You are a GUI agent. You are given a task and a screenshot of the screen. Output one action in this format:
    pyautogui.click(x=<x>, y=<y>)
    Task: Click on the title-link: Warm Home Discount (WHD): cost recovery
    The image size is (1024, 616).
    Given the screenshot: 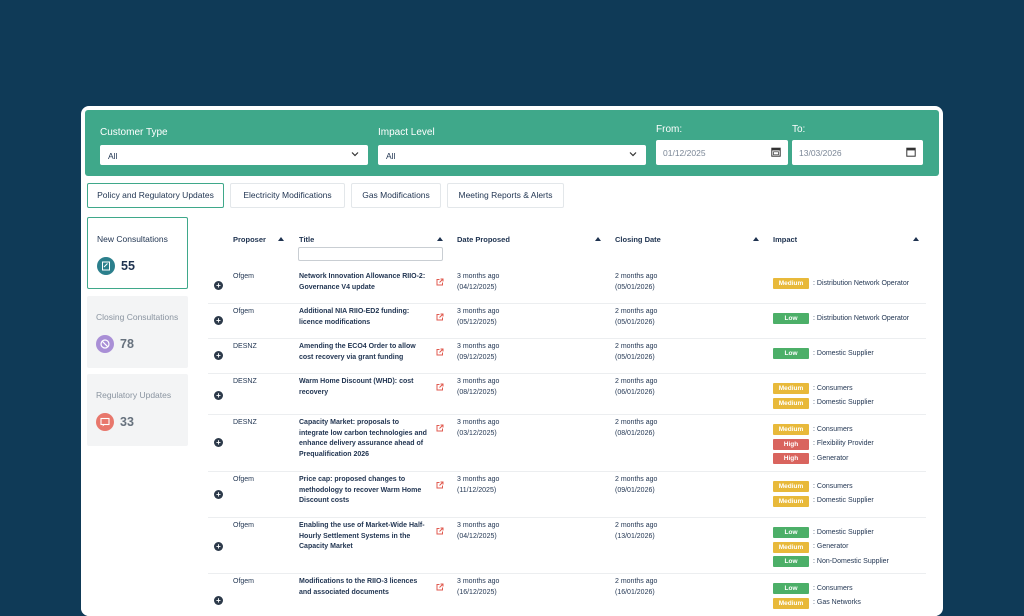 What is the action you would take?
    pyautogui.click(x=363, y=387)
    